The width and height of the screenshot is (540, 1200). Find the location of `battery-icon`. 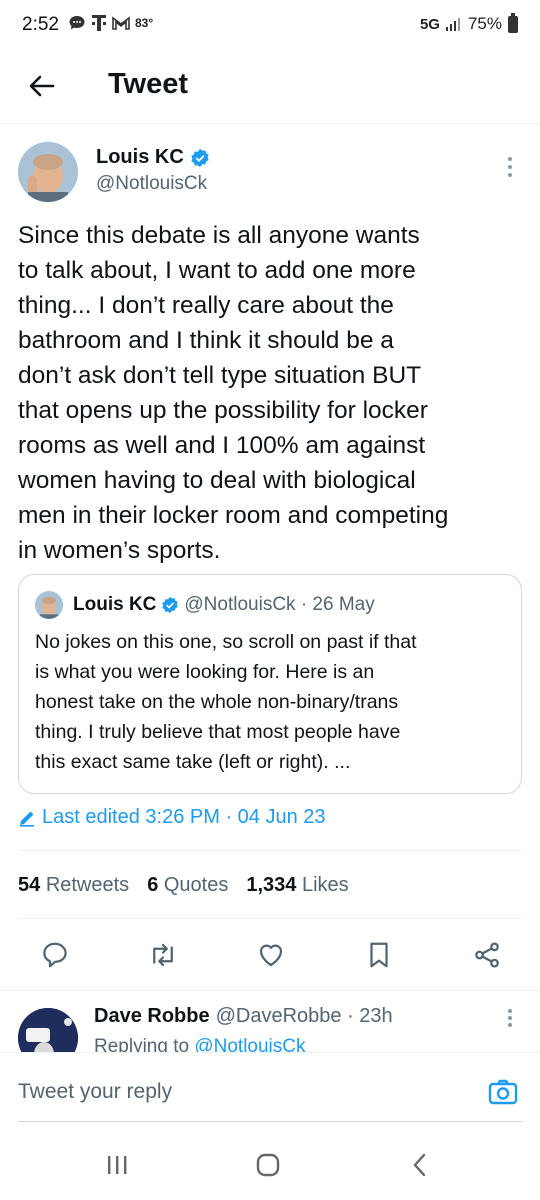

battery-icon is located at coordinates (513, 22).